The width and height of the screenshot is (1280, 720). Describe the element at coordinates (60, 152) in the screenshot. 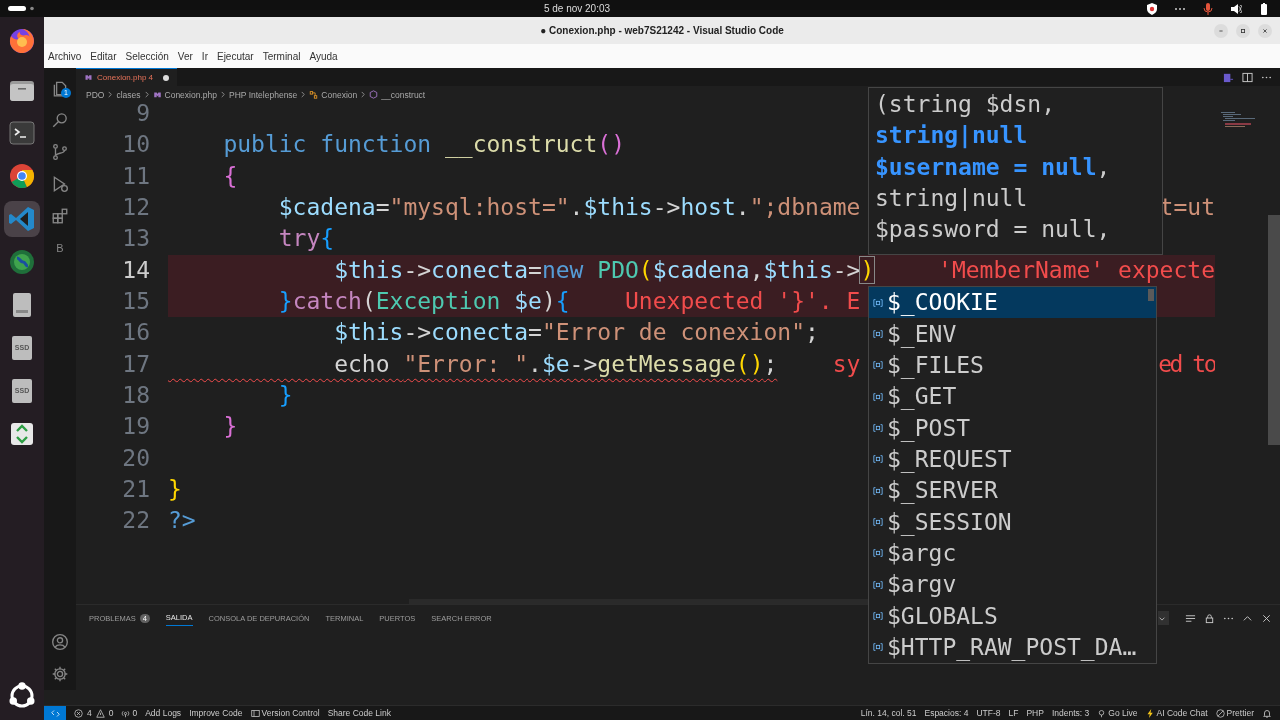

I see `branch-icon` at that location.